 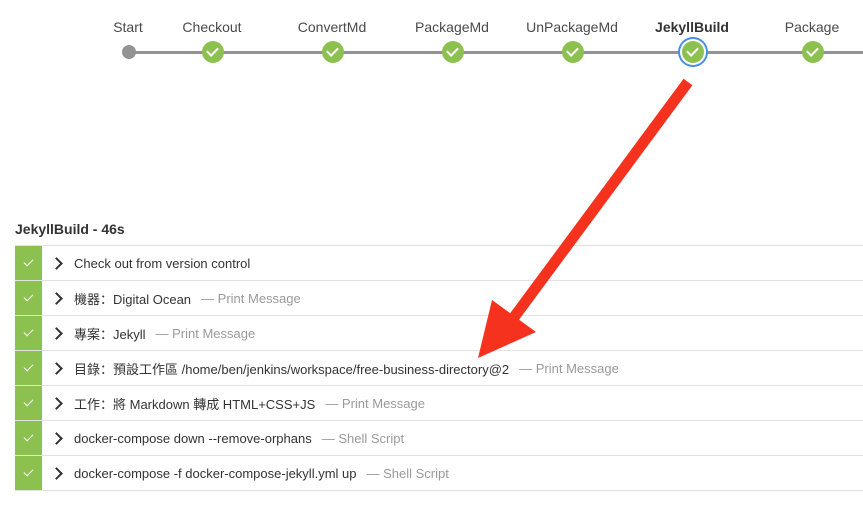 I want to click on stage-package: Package, so click(x=807, y=35).